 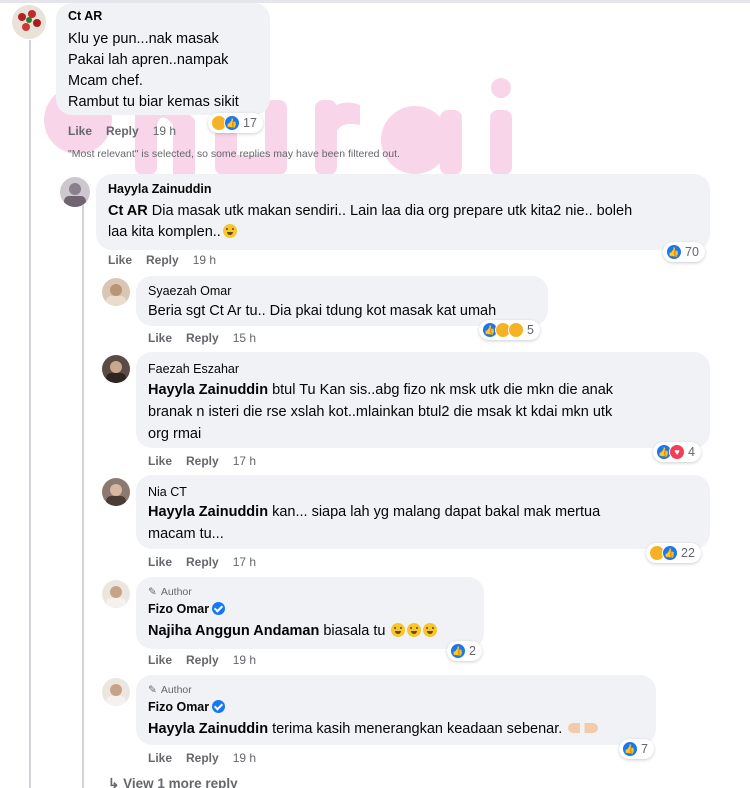 I want to click on reaction-count: 70, so click(x=692, y=252).